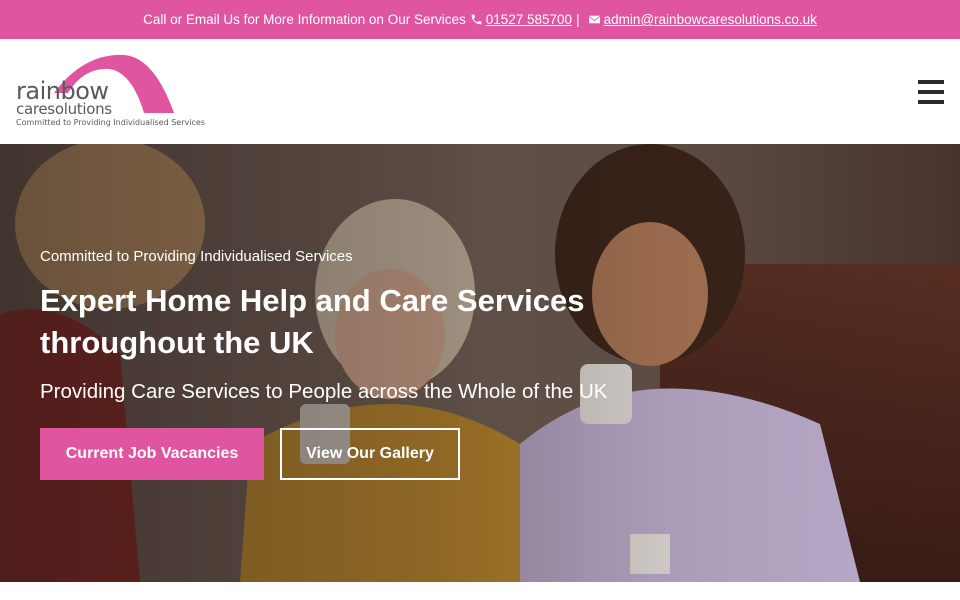 The image size is (960, 600). What do you see at coordinates (370, 454) in the screenshot?
I see `view-gallery-button: View Our Gallery` at bounding box center [370, 454].